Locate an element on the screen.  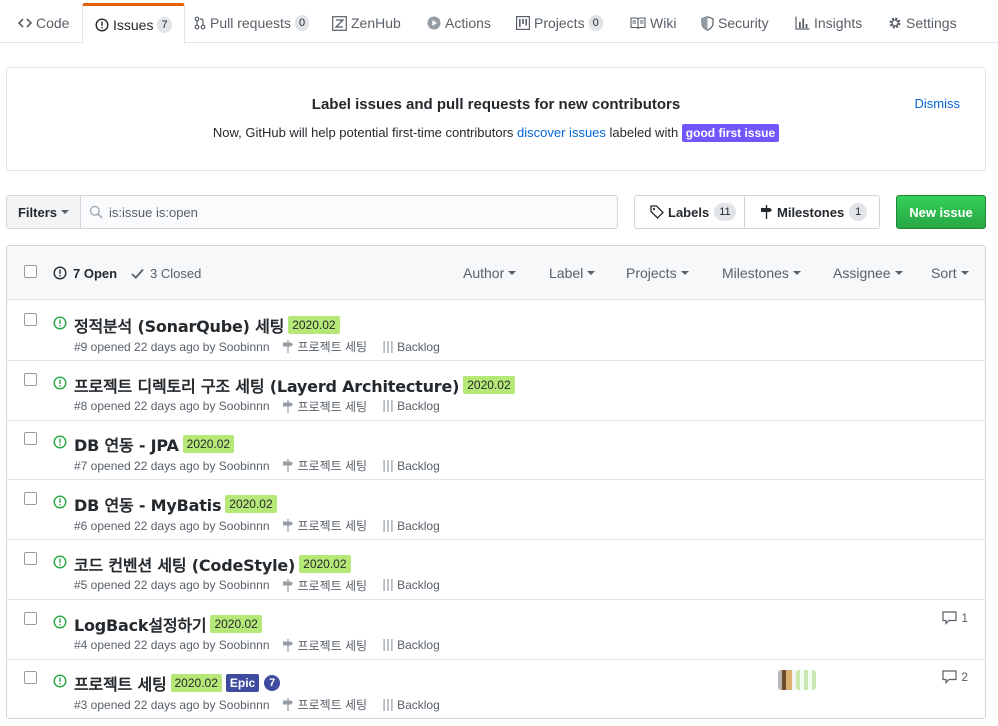
milestones-filter: Milestones is located at coordinates (761, 273).